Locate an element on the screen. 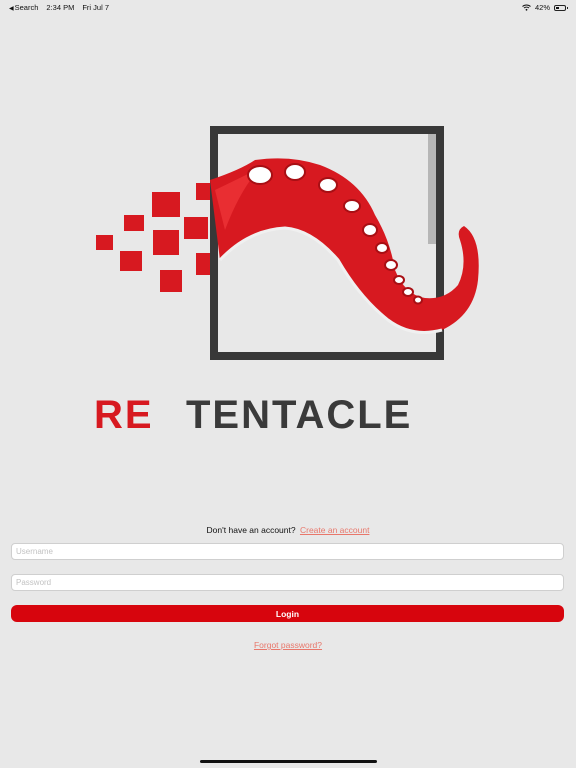 The width and height of the screenshot is (576, 768). signup-prompt: Don't have an account? is located at coordinates (251, 530).